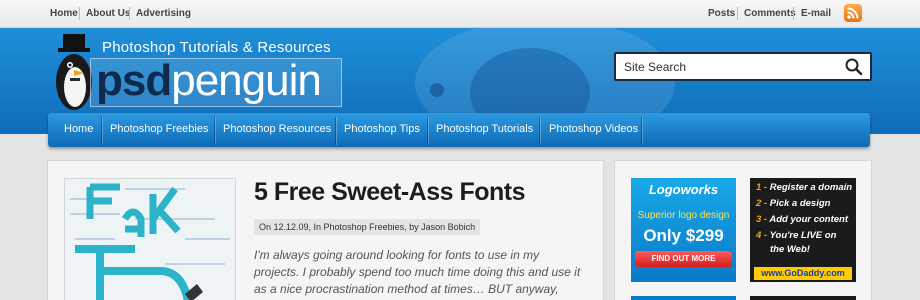 The width and height of the screenshot is (920, 300). Describe the element at coordinates (770, 13) in the screenshot. I see `top-link-comments: Comments` at that location.